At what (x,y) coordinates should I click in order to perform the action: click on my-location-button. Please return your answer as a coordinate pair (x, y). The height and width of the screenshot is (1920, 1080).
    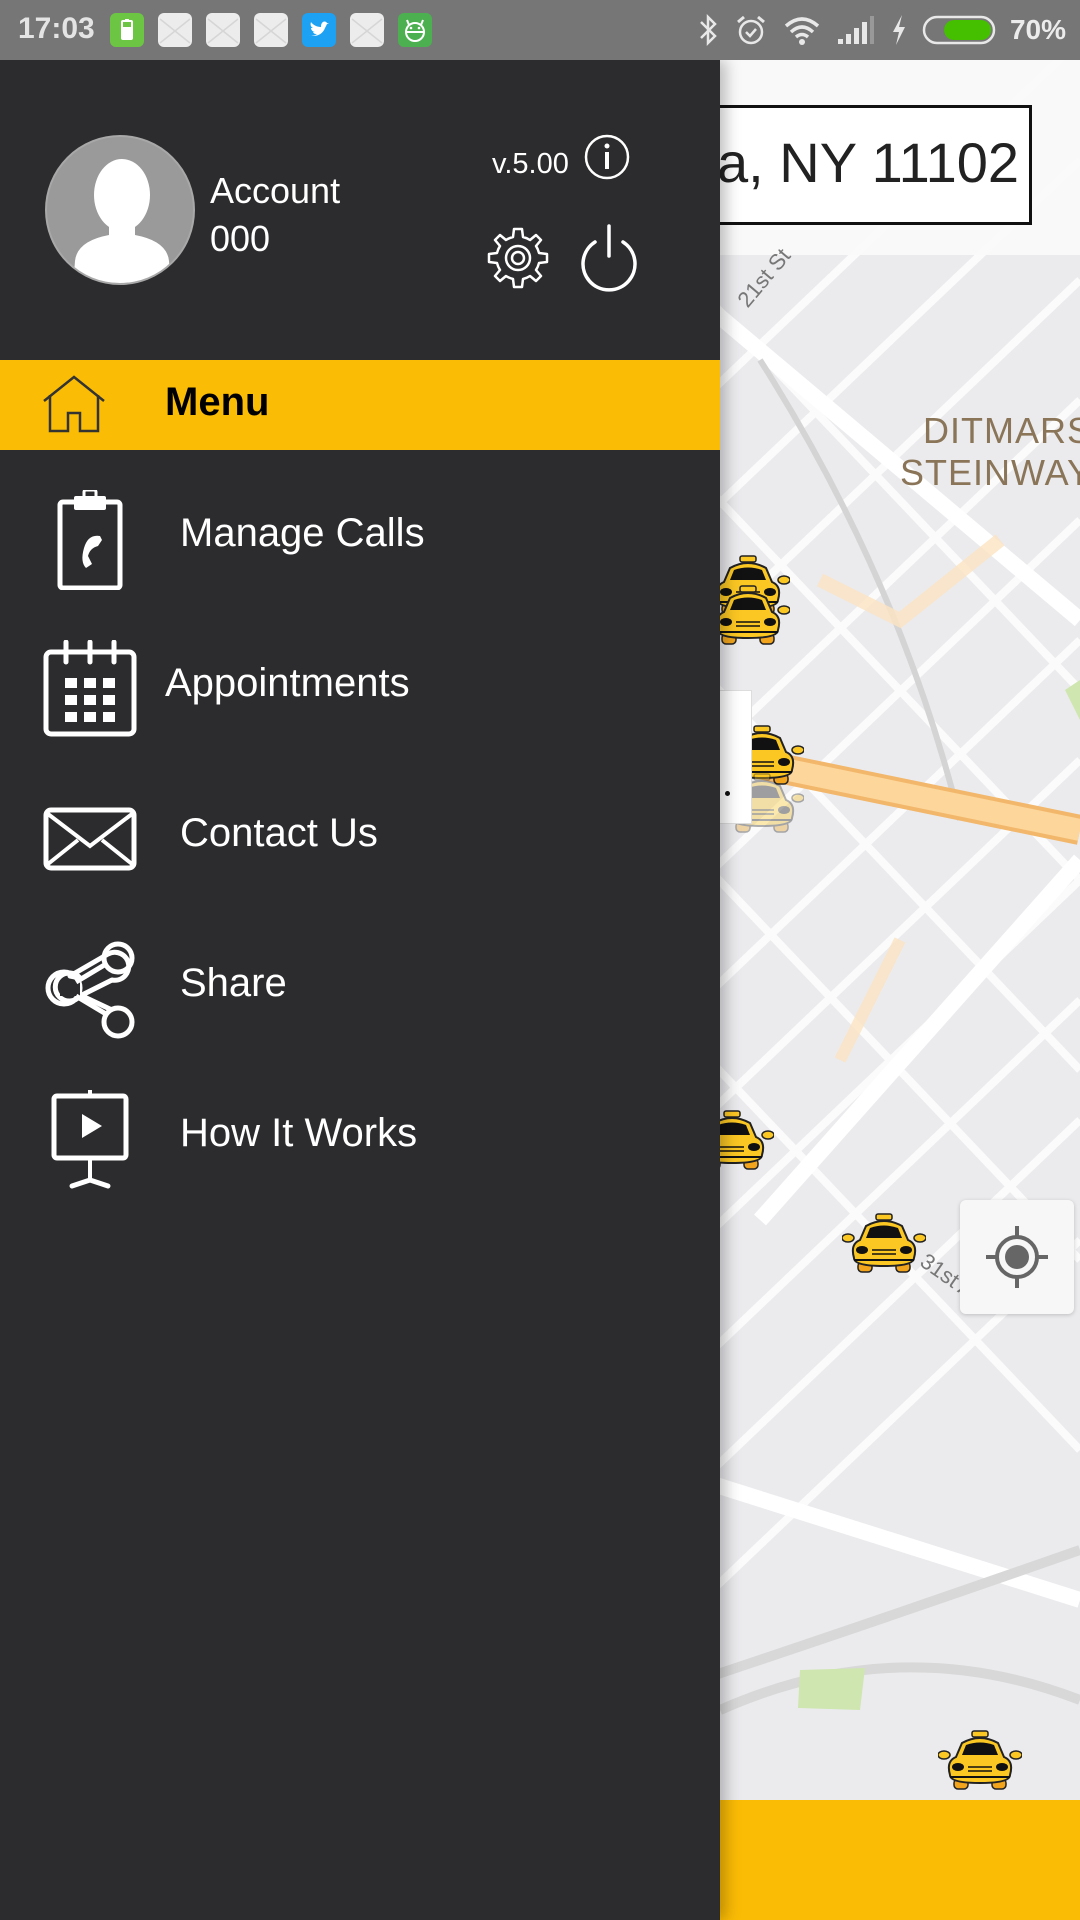
    Looking at the image, I should click on (1017, 1257).